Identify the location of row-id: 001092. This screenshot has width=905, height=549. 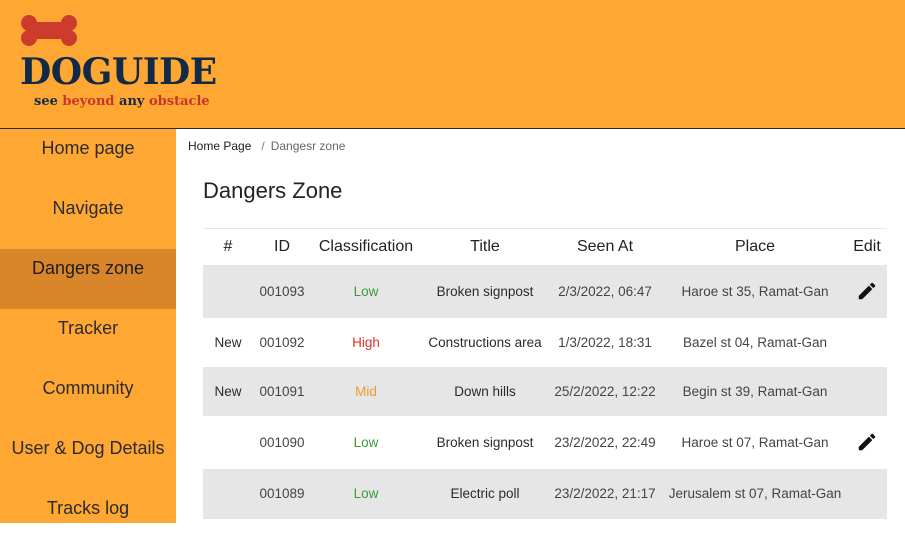
(282, 342).